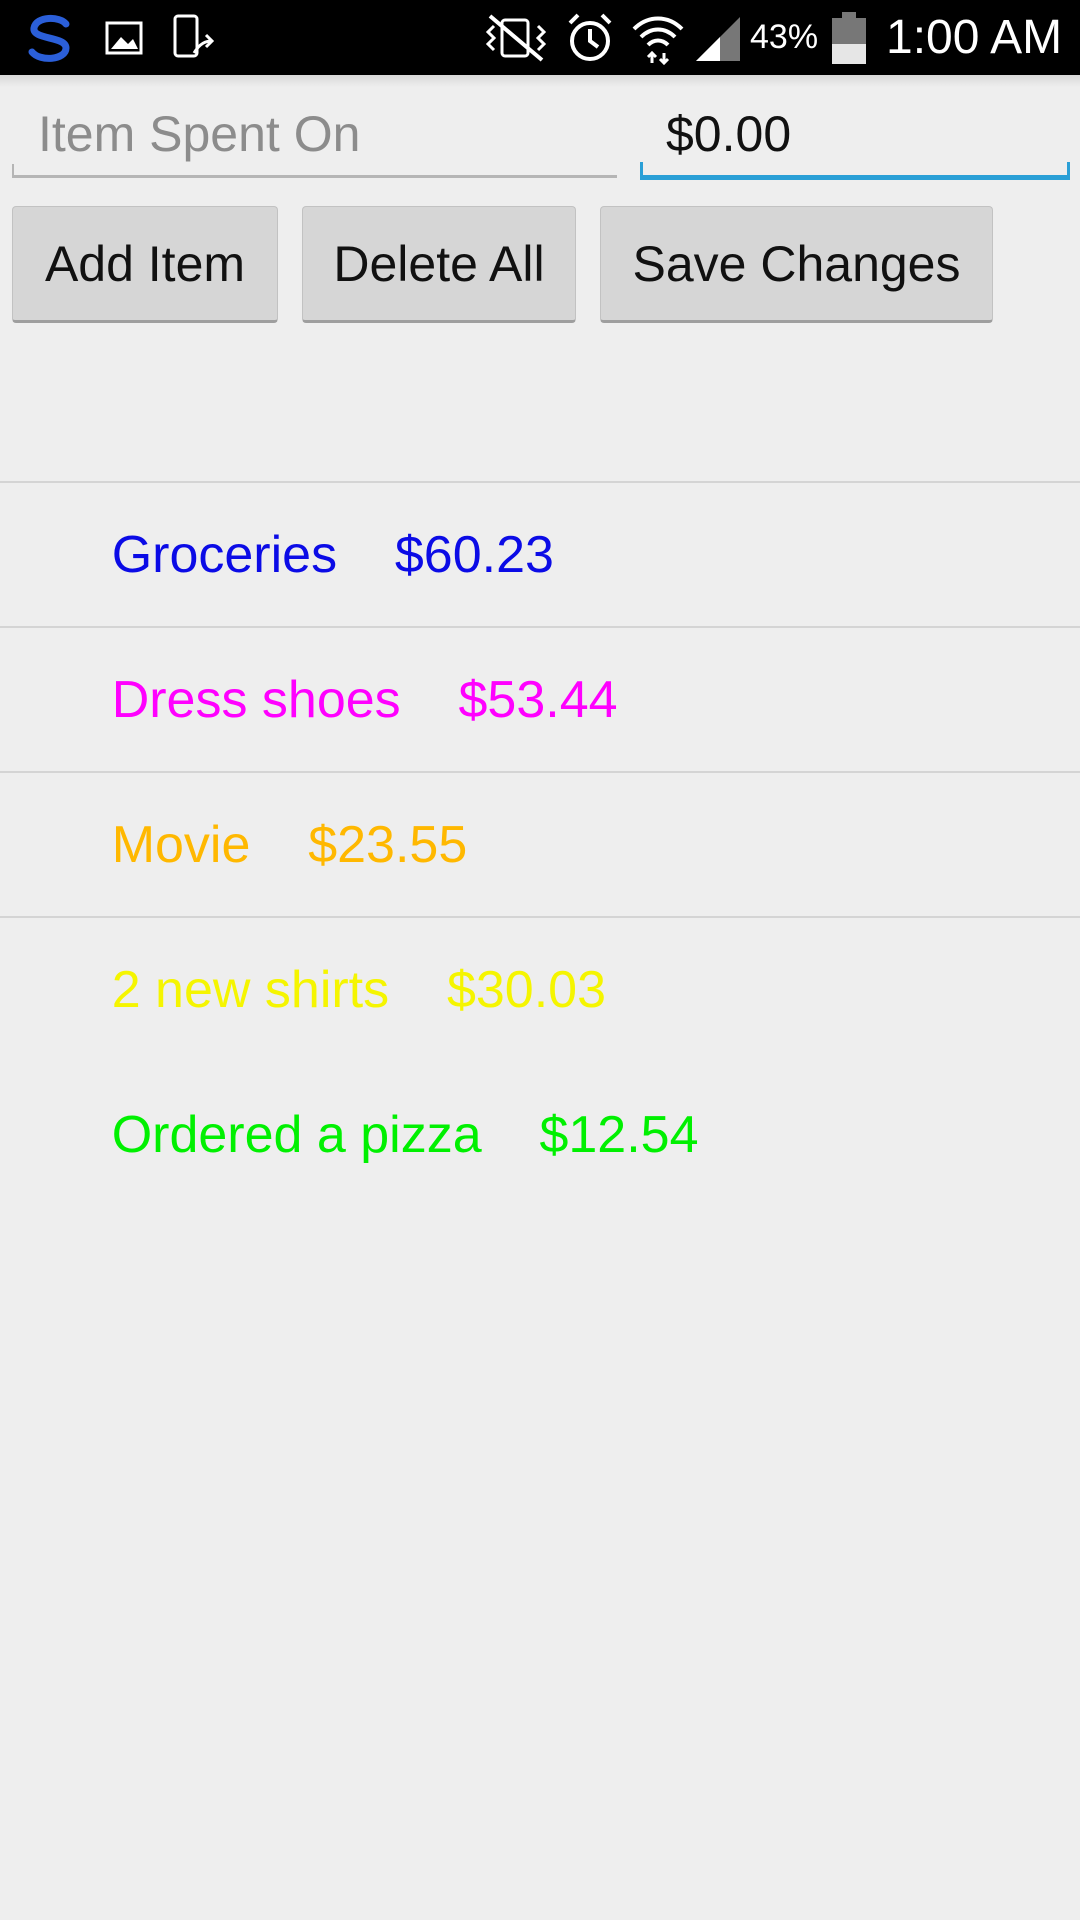 The height and width of the screenshot is (1920, 1080). I want to click on list-item: Dress shoes $53.44, so click(540, 606).